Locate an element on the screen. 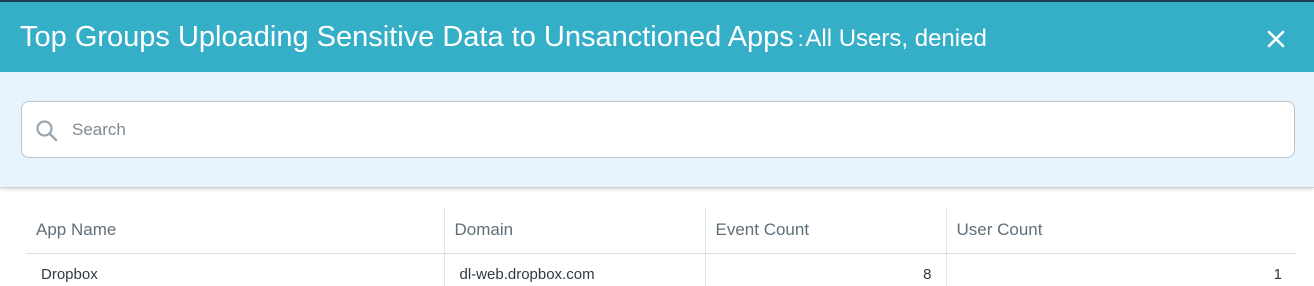 The height and width of the screenshot is (286, 1314). column-header-domain: Domain is located at coordinates (574, 231).